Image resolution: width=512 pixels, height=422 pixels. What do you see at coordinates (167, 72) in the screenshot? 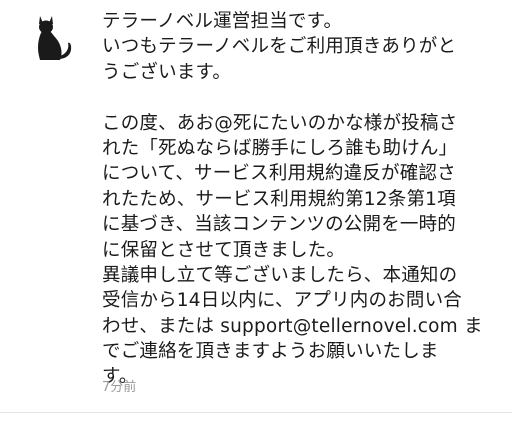
I see `message-line: うございます。` at bounding box center [167, 72].